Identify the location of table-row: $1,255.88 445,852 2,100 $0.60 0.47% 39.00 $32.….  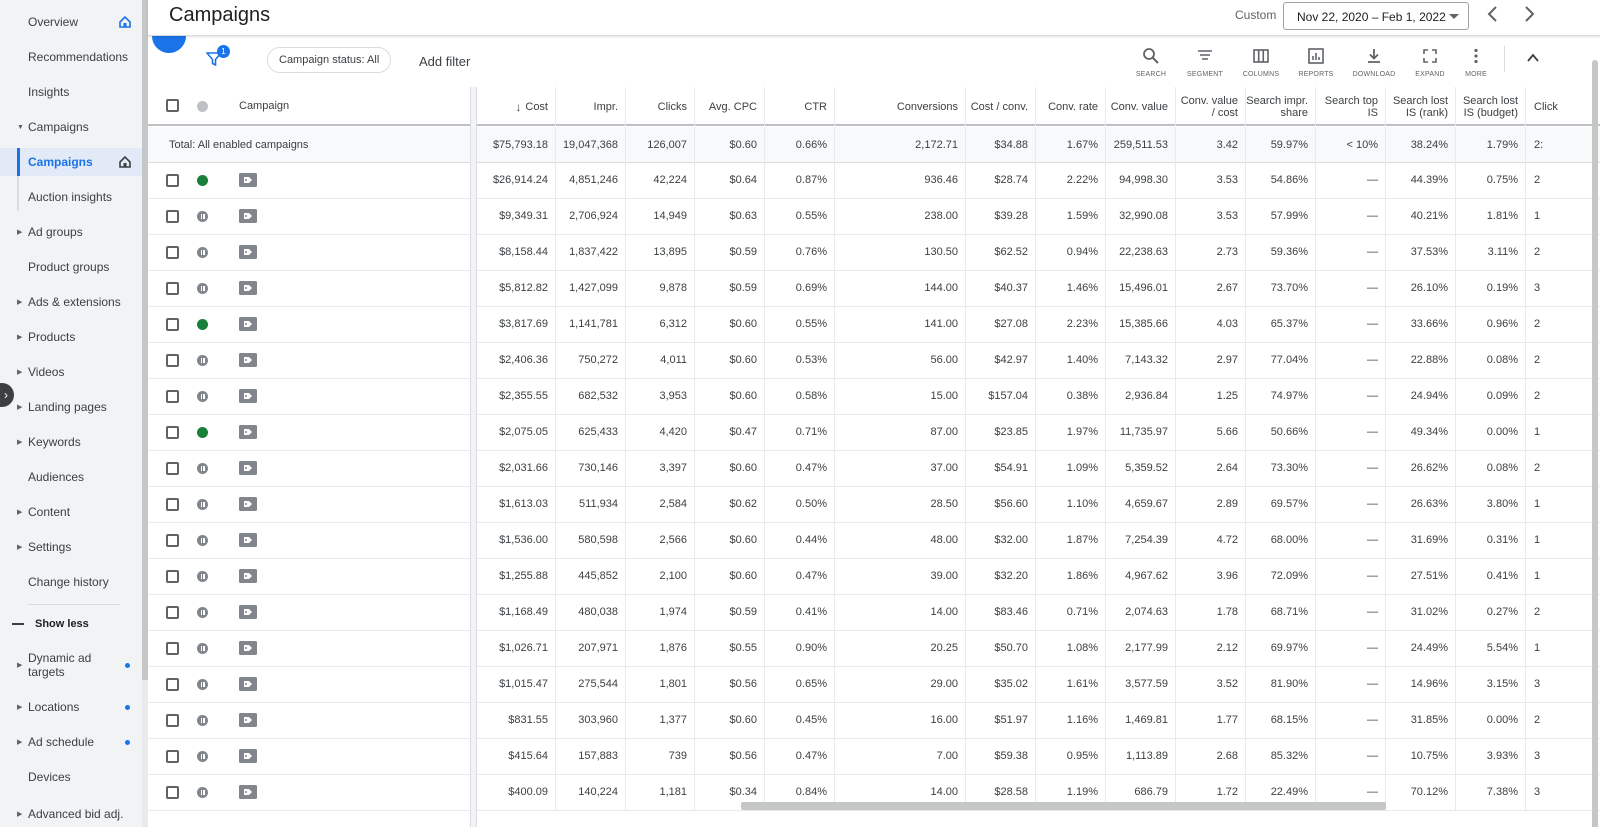
(874, 577).